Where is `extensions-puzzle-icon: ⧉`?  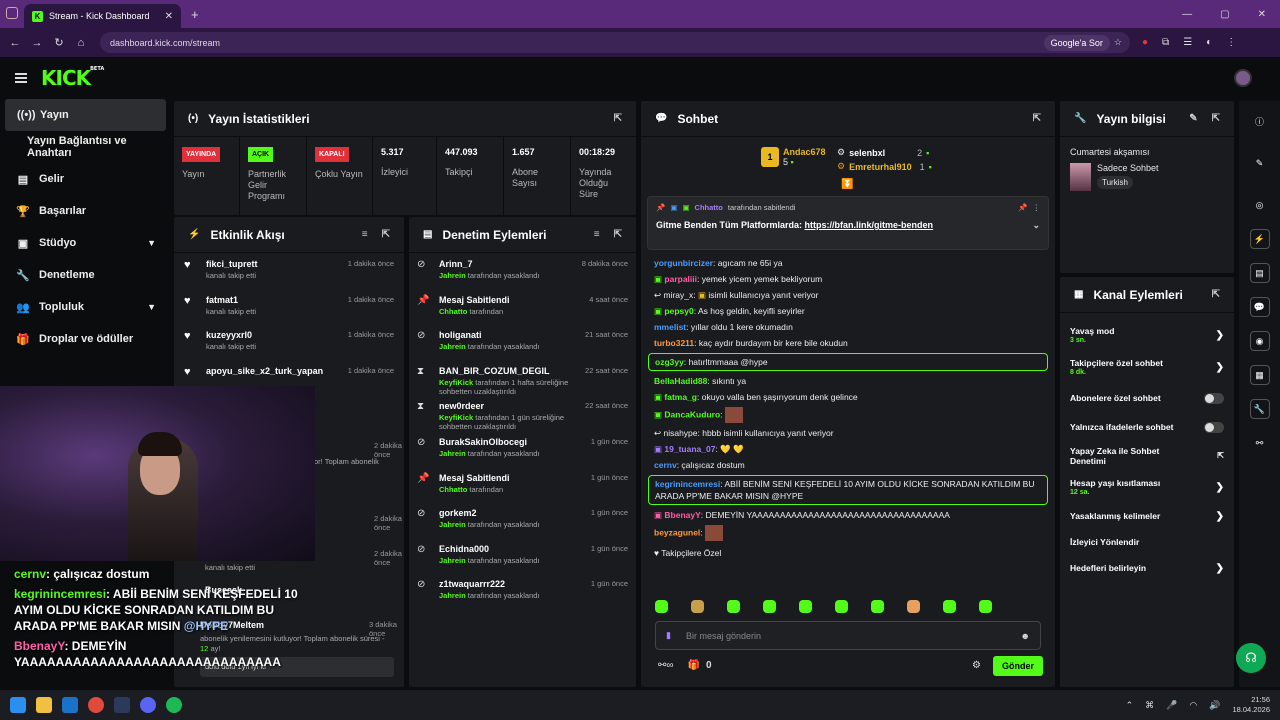 extensions-puzzle-icon: ⧉ is located at coordinates (1165, 42).